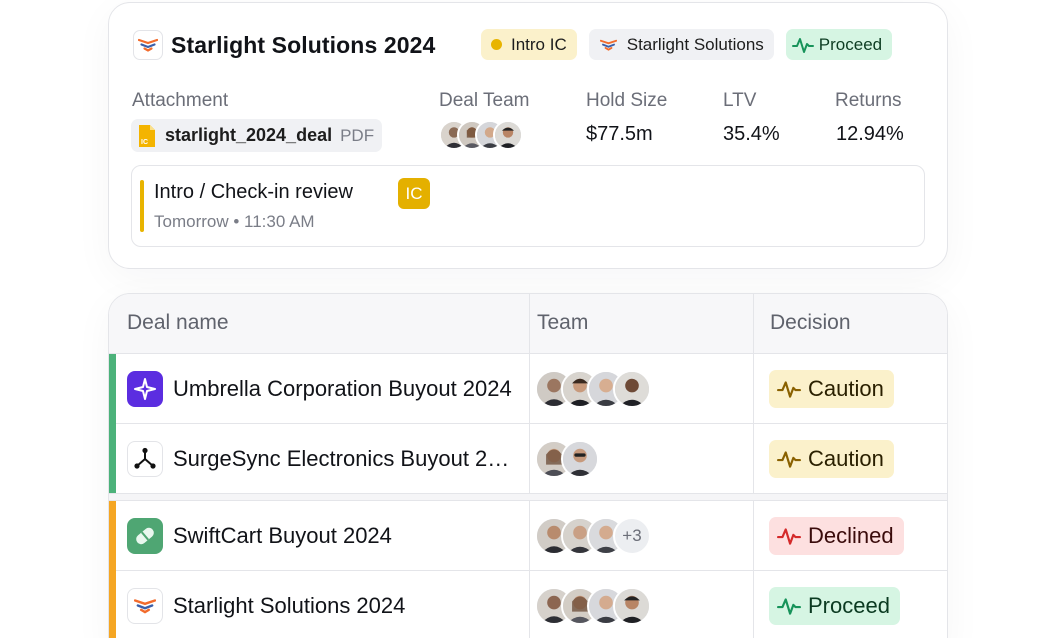 This screenshot has height=638, width=1056. What do you see at coordinates (593, 536) in the screenshot?
I see `team-cell: +3` at bounding box center [593, 536].